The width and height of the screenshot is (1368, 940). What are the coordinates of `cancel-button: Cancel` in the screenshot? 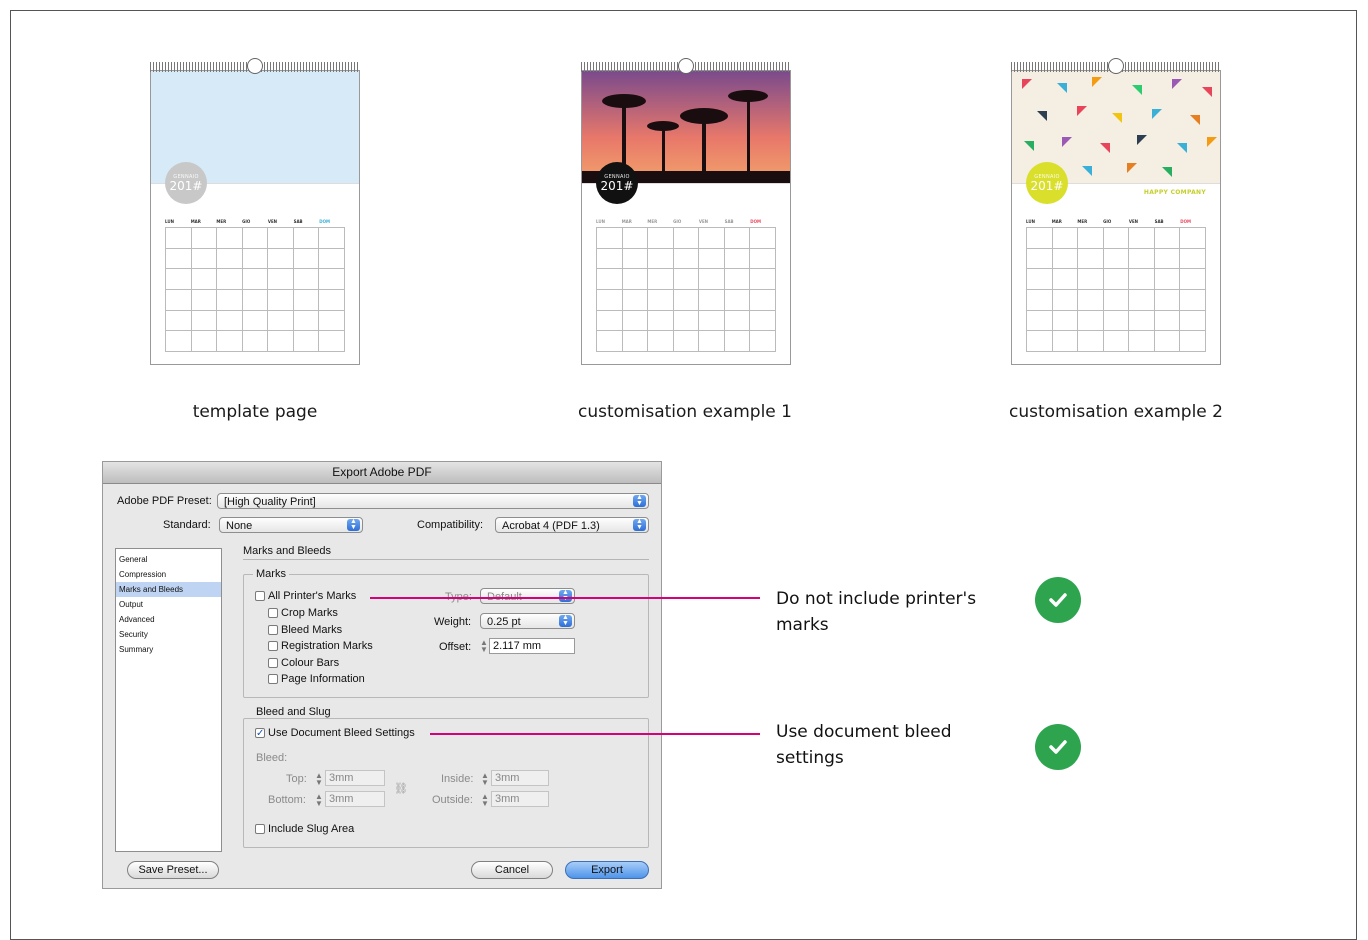 It's located at (512, 870).